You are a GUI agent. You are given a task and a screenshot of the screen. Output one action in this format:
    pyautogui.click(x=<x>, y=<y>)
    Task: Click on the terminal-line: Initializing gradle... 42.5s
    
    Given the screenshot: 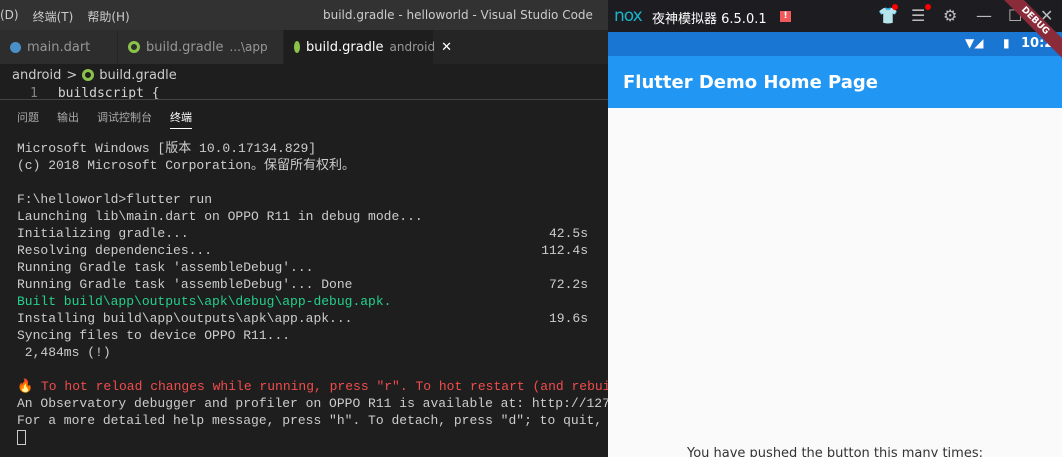 What is the action you would take?
    pyautogui.click(x=312, y=233)
    